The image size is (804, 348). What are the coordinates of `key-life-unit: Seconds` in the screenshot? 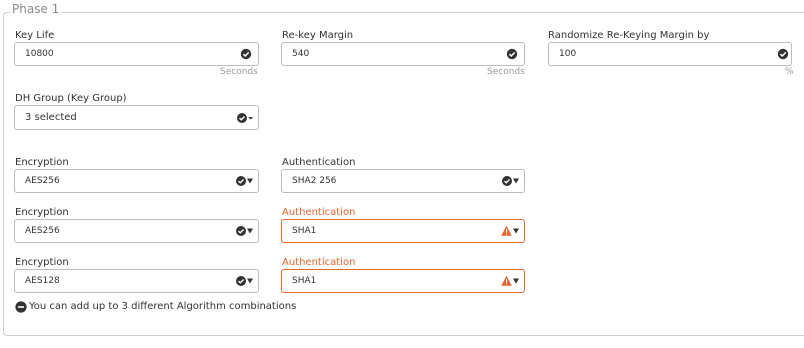 It's located at (239, 72).